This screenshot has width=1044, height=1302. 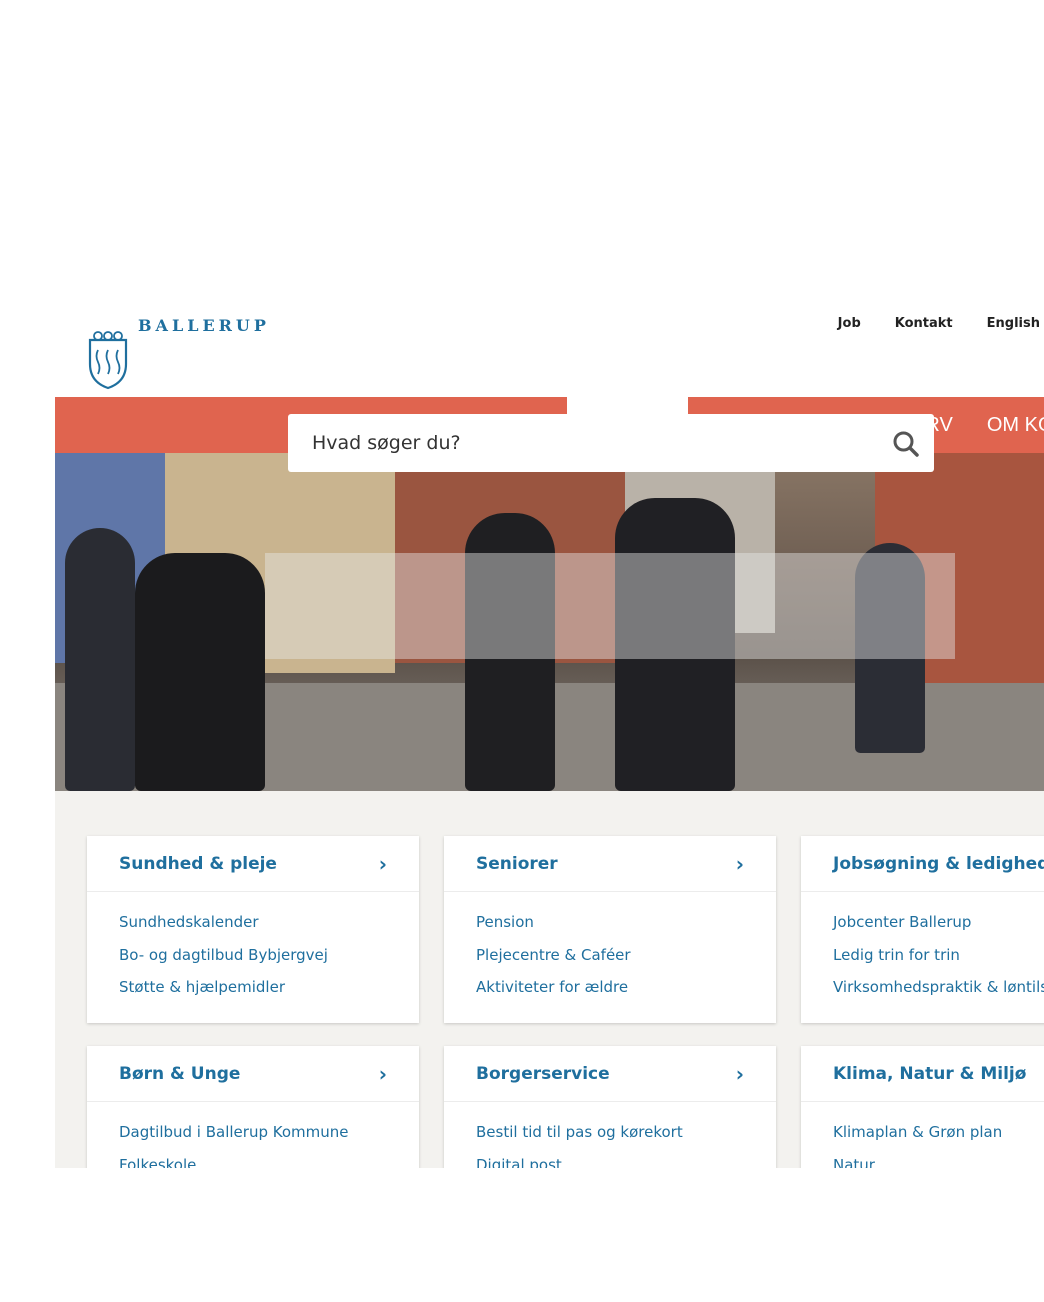 I want to click on card-header: Sundhed & pleje ›, so click(x=253, y=864).